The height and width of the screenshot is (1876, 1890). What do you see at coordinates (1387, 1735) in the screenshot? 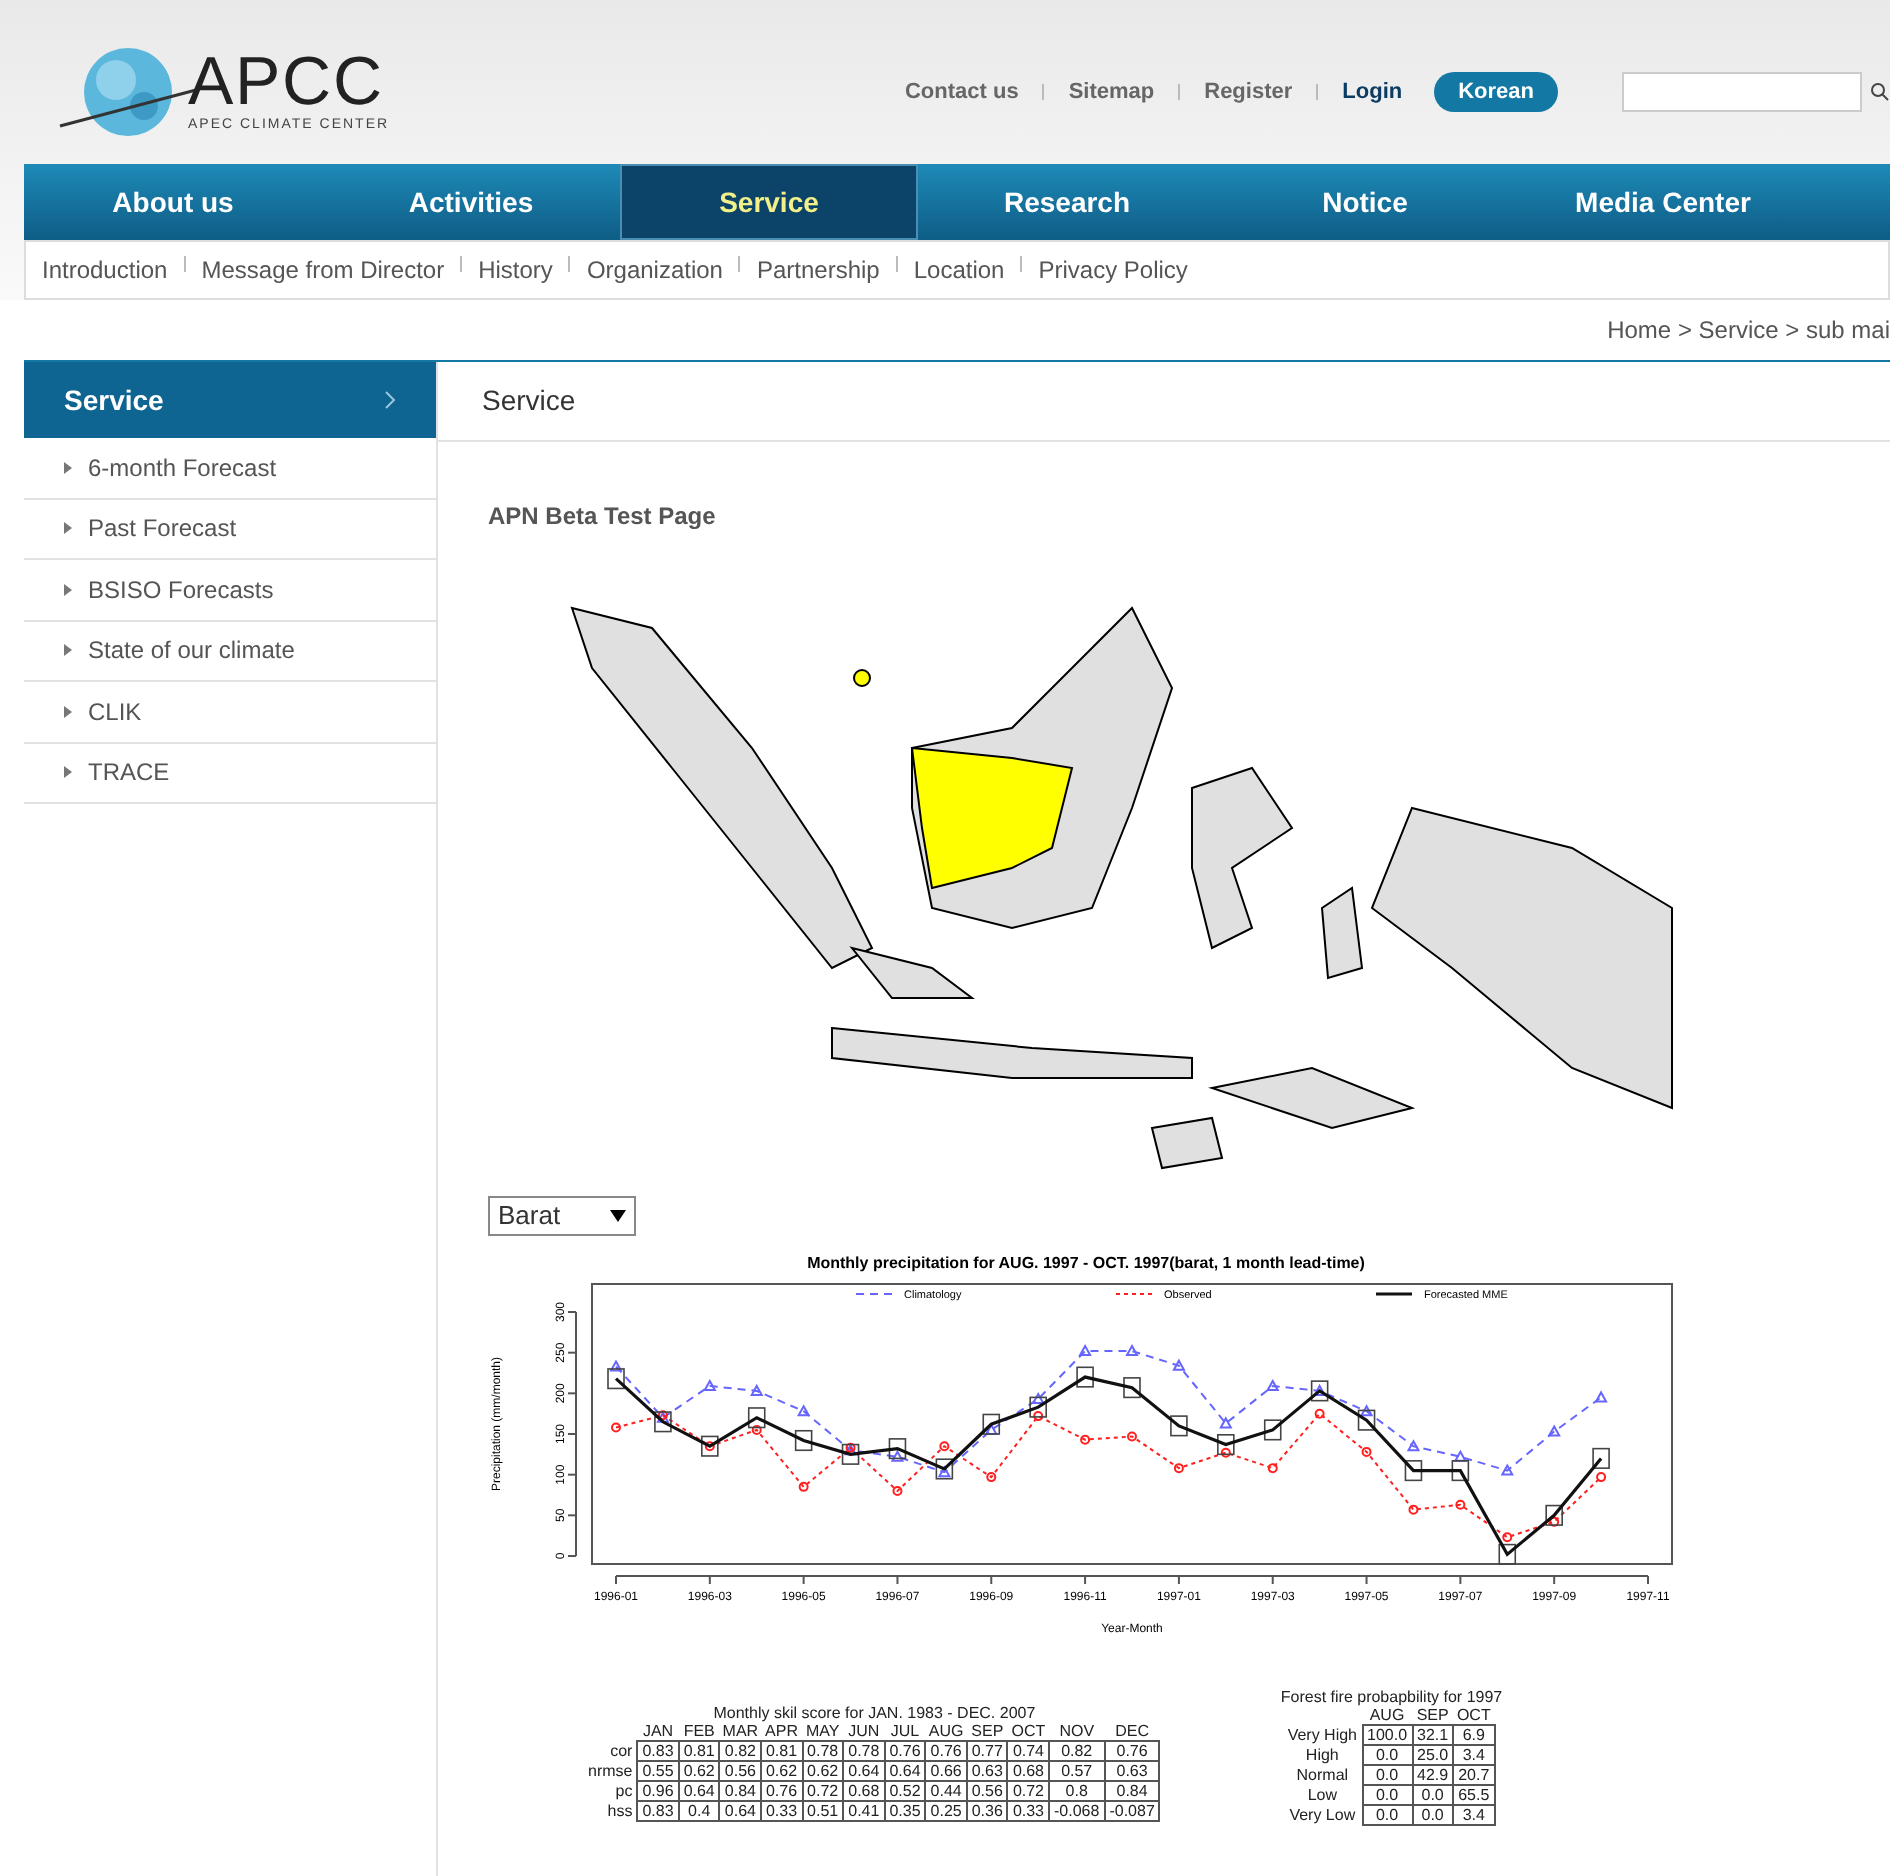
I see `table-cell: 100.0` at bounding box center [1387, 1735].